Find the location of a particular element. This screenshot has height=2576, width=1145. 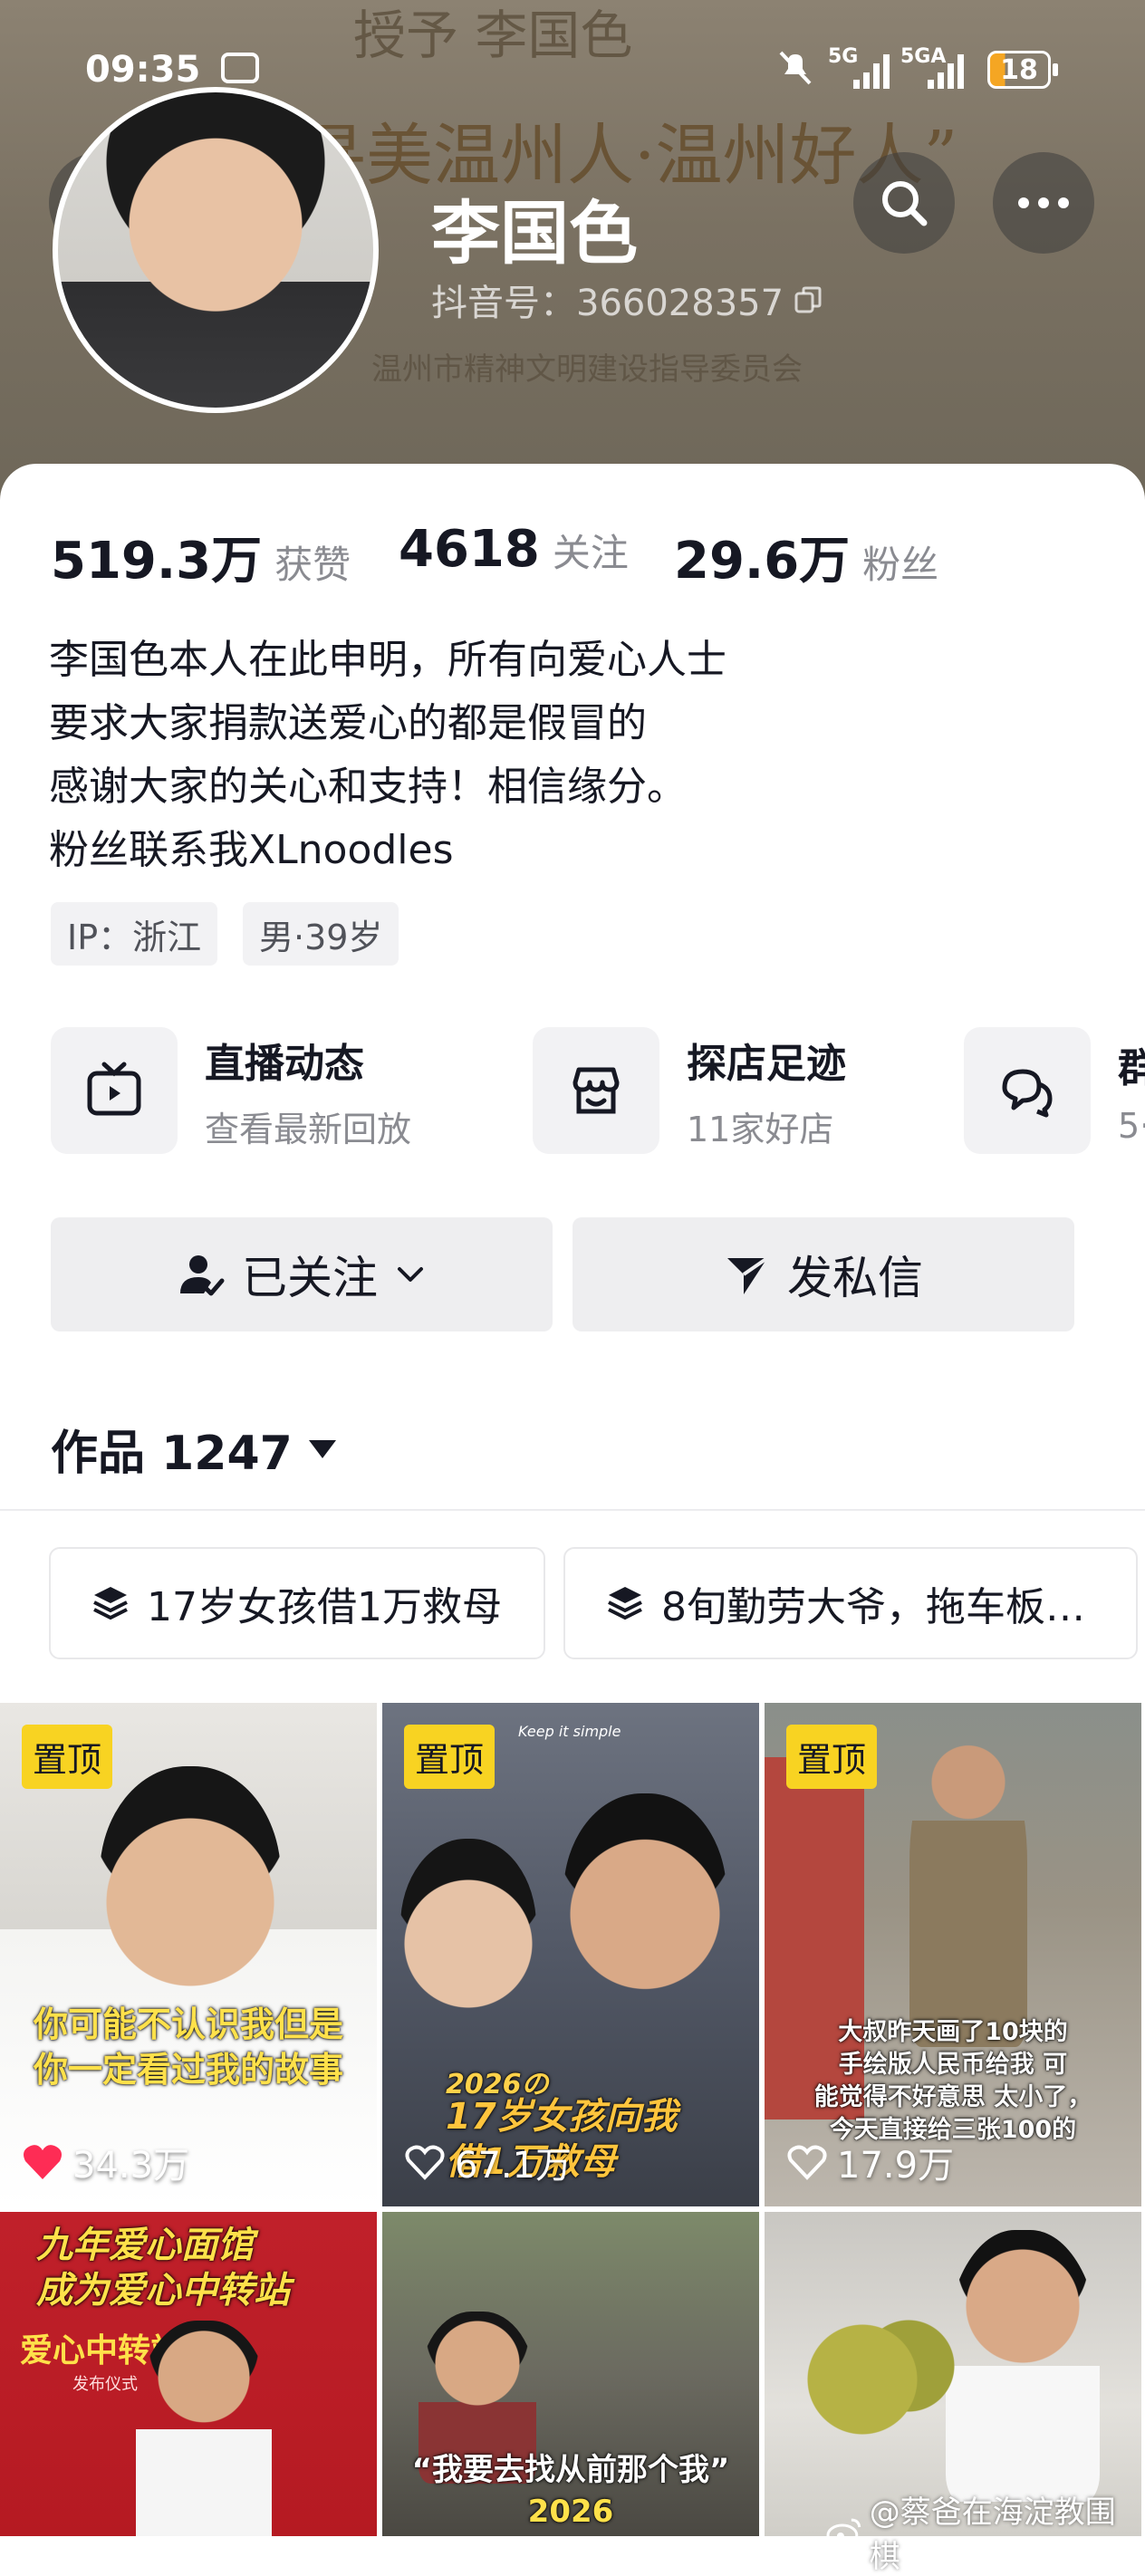

store-icon-wrap is located at coordinates (596, 1090).